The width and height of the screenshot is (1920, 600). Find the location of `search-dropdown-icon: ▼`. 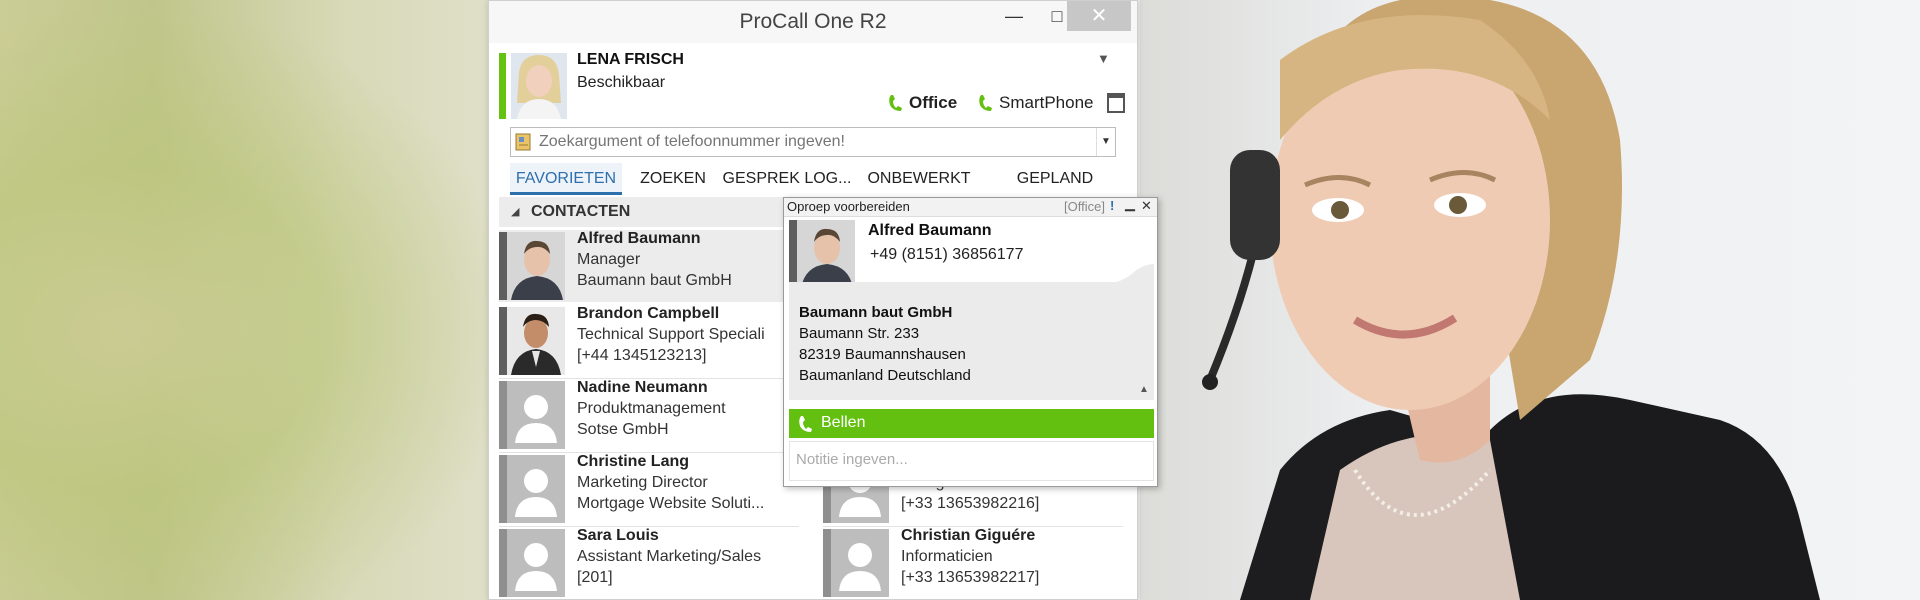

search-dropdown-icon: ▼ is located at coordinates (1105, 142).